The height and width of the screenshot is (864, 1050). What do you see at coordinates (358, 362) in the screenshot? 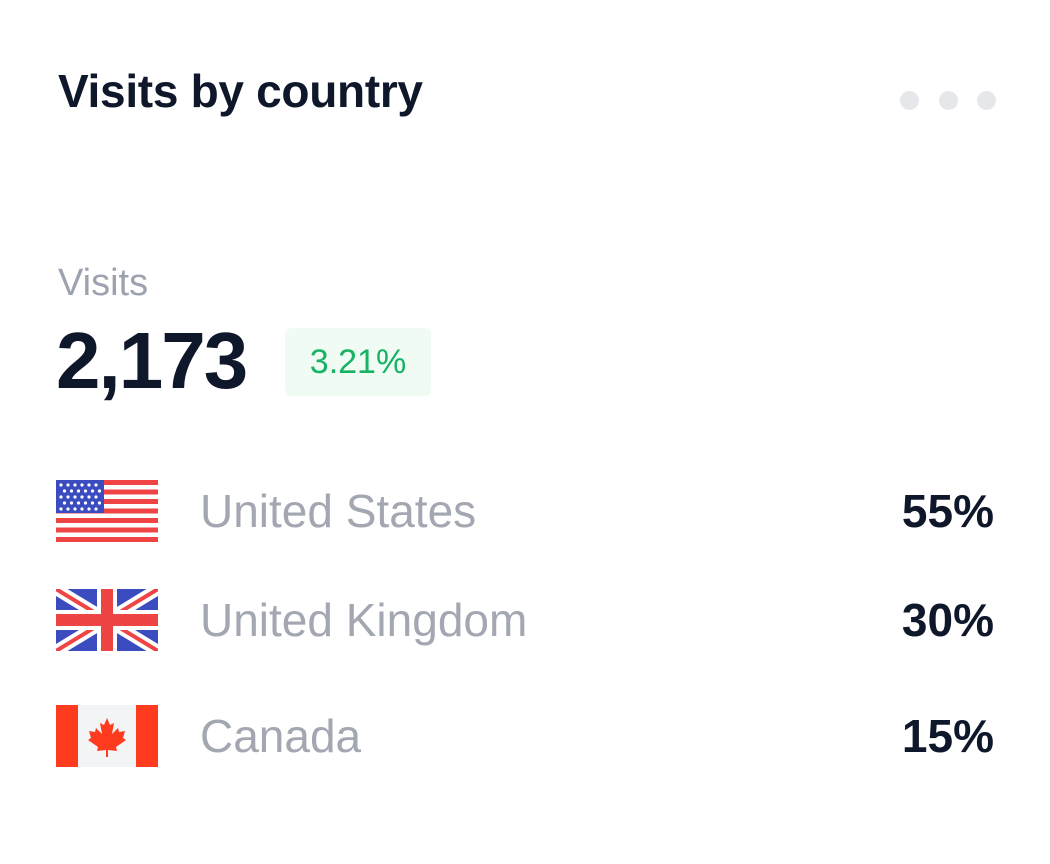
I see `change-badge: 3.21%` at bounding box center [358, 362].